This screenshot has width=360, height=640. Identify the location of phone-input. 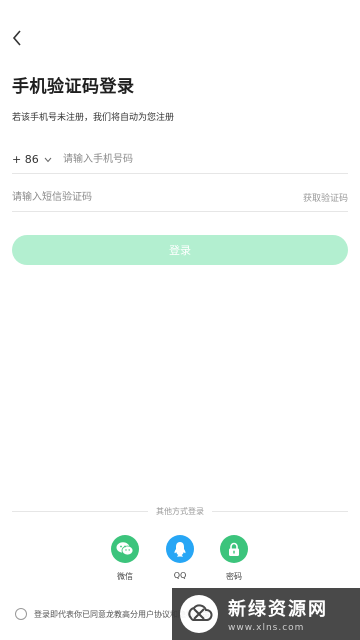
(205, 159).